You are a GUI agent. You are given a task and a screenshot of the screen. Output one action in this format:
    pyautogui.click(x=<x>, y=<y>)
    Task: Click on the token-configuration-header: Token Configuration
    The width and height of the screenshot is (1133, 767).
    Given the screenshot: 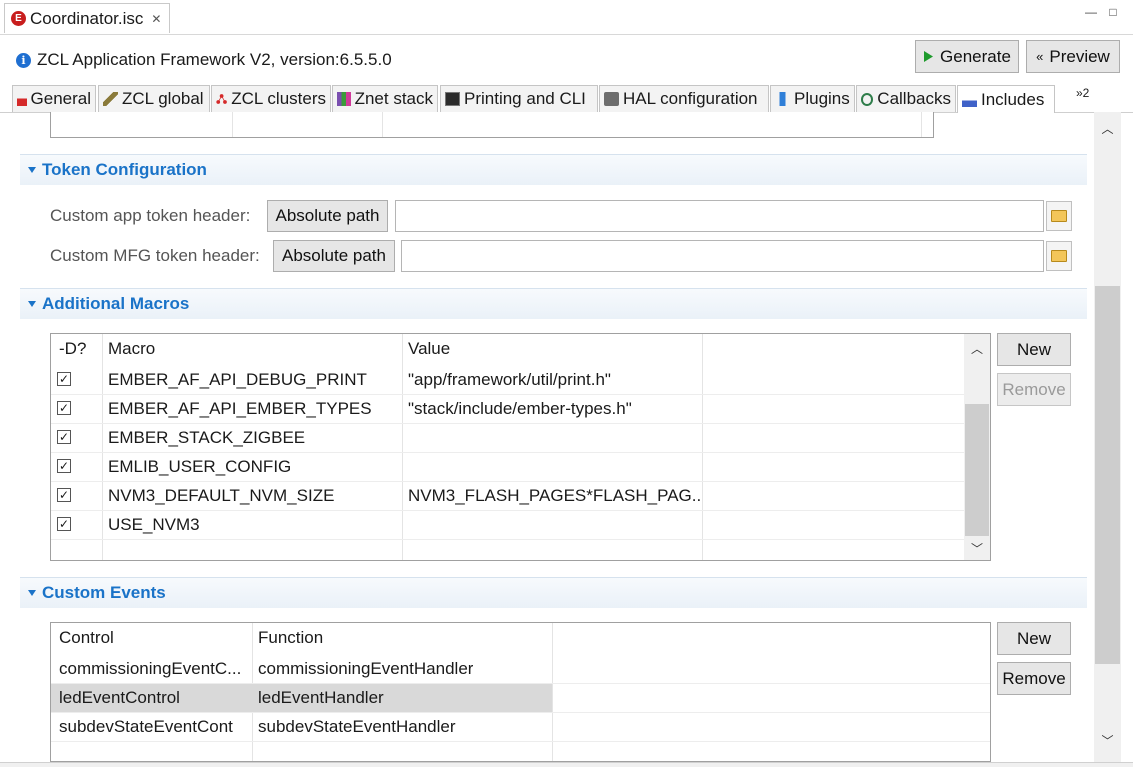 What is the action you would take?
    pyautogui.click(x=553, y=169)
    